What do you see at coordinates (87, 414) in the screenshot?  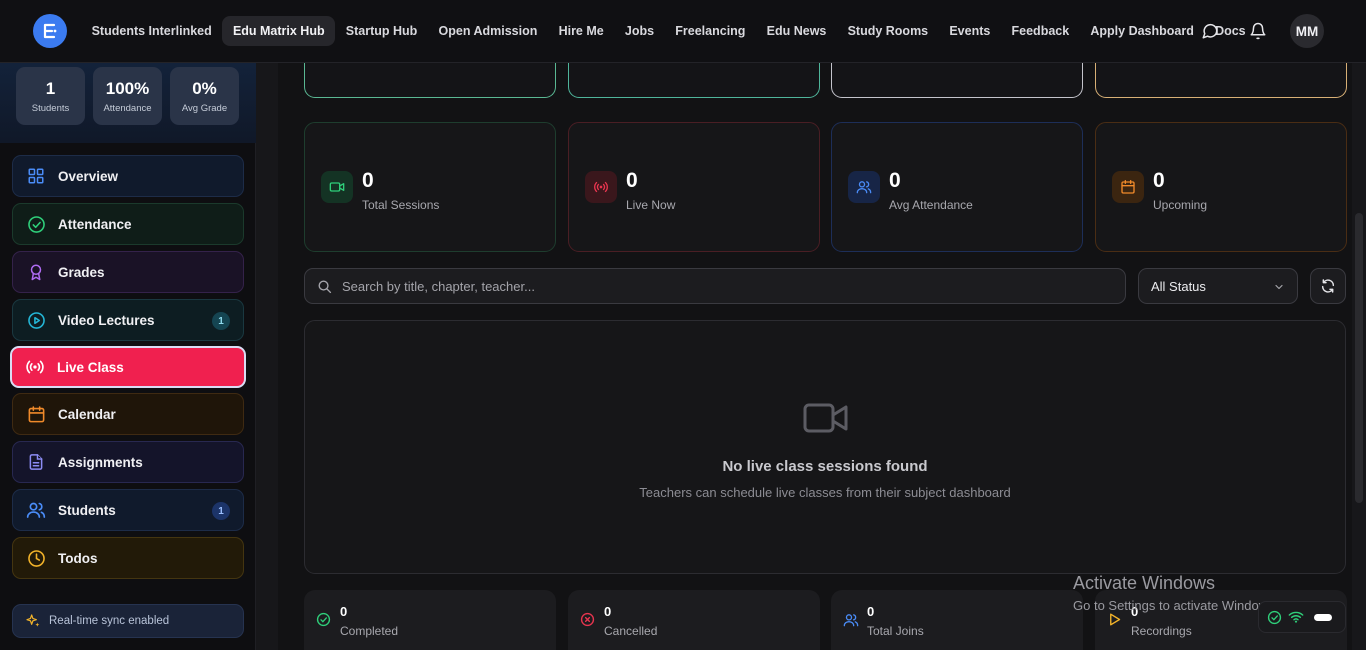 I see `sidebar-item-label: Calendar` at bounding box center [87, 414].